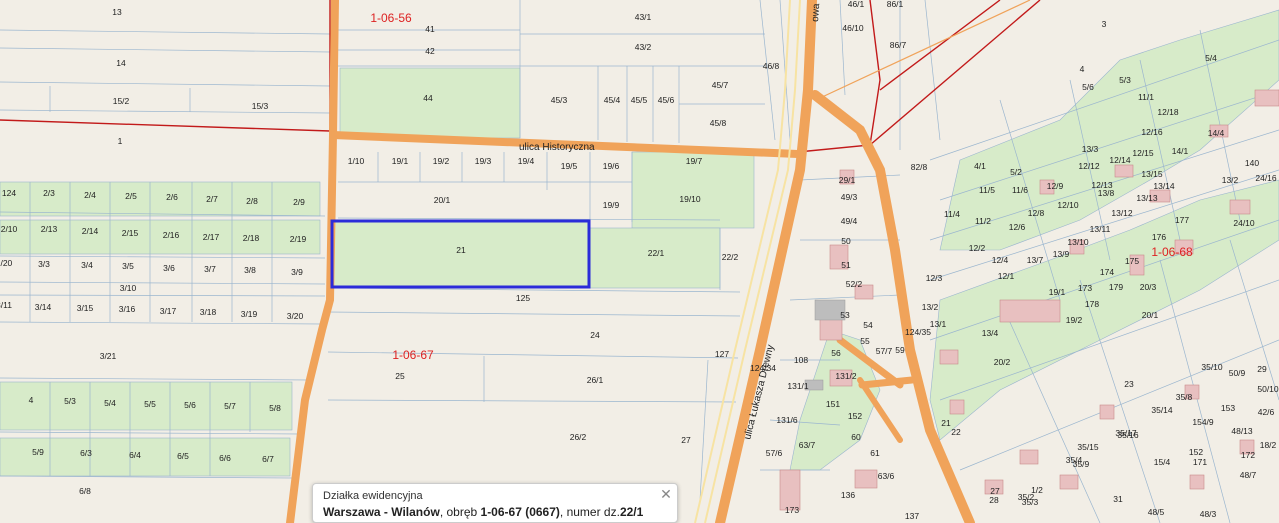 This screenshot has width=1279, height=523. Describe the element at coordinates (461, 250) in the screenshot. I see `parcel-label: 21` at that location.